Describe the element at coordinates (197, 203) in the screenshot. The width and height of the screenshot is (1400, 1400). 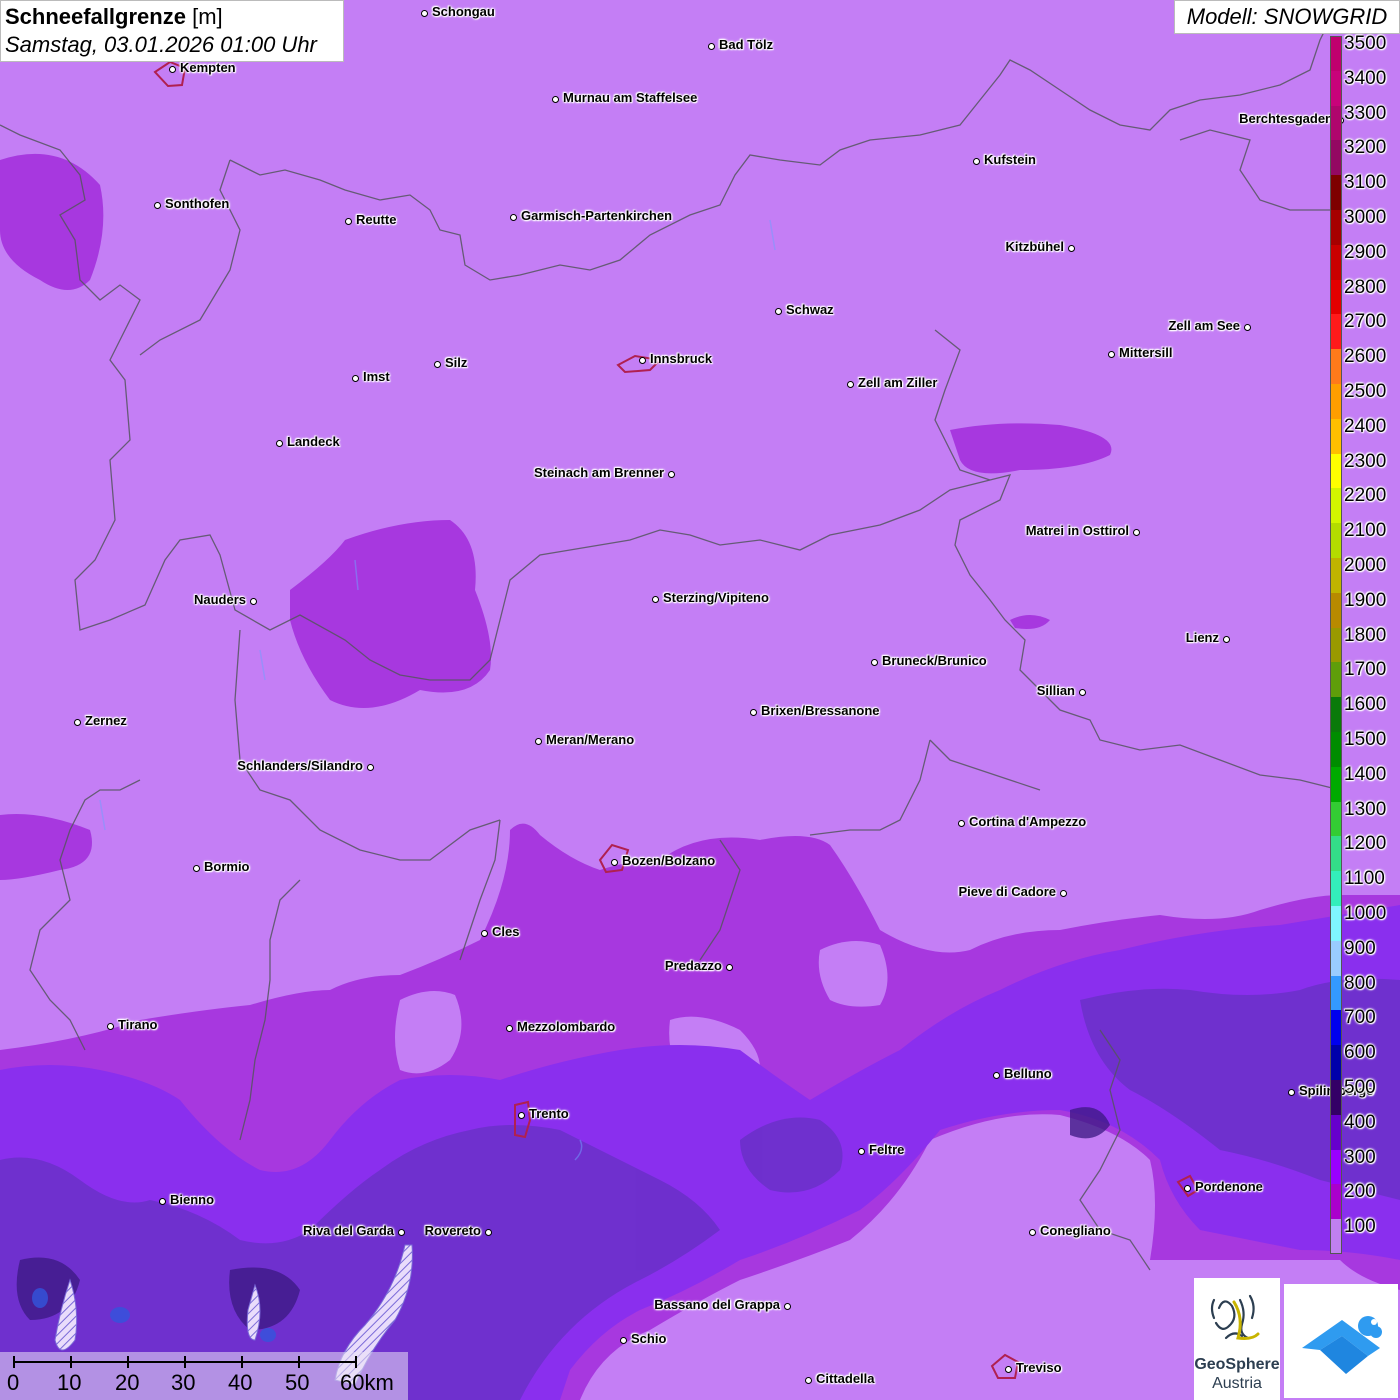
I see `city-label: Sonthofen` at that location.